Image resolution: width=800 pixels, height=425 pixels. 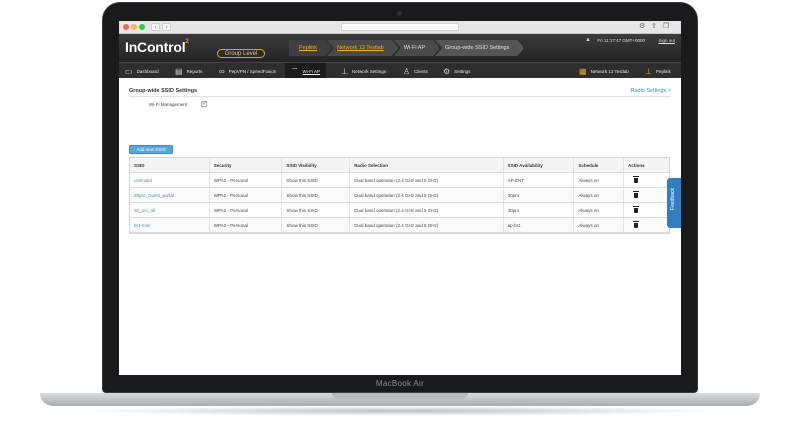 What do you see at coordinates (539, 165) in the screenshot?
I see `column-header: SSID Availability` at bounding box center [539, 165].